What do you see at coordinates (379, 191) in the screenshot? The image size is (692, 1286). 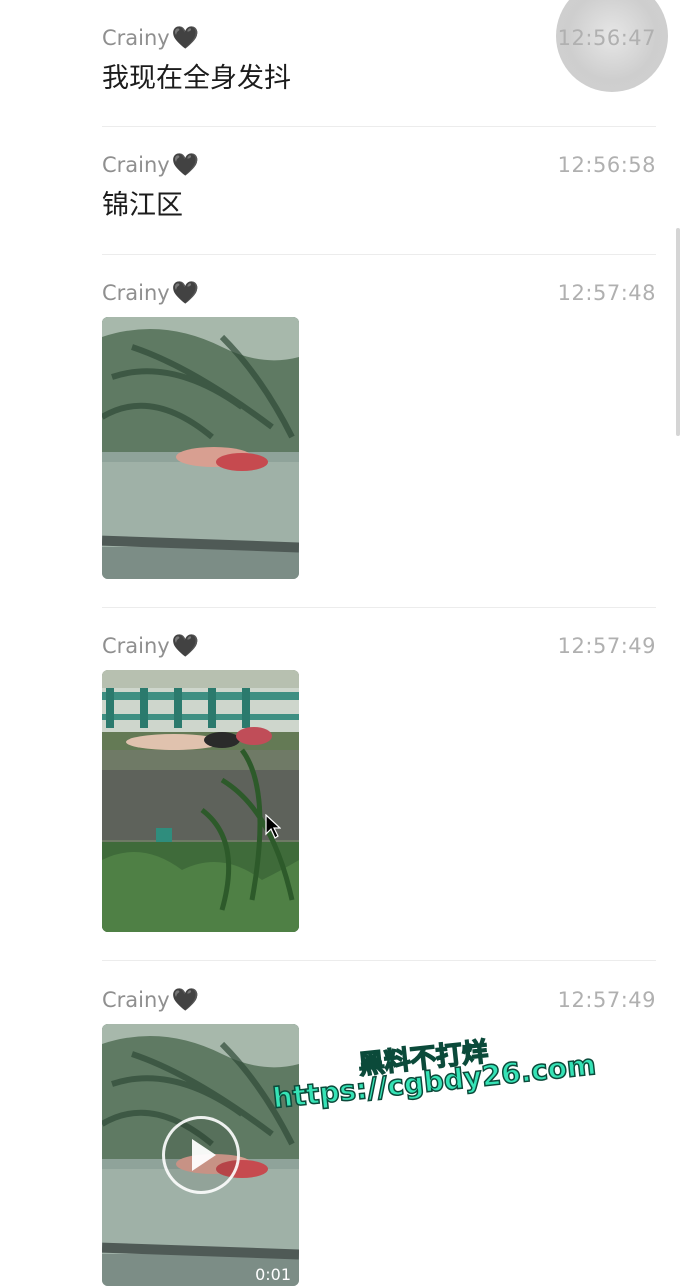 I see `message-item: Crainy🖤 12:56:58 锦江区` at bounding box center [379, 191].